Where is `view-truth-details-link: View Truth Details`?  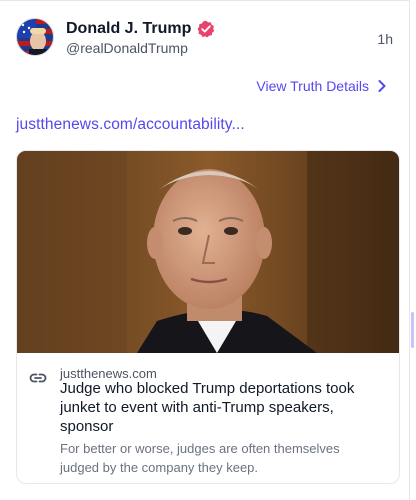 view-truth-details-link: View Truth Details is located at coordinates (321, 86).